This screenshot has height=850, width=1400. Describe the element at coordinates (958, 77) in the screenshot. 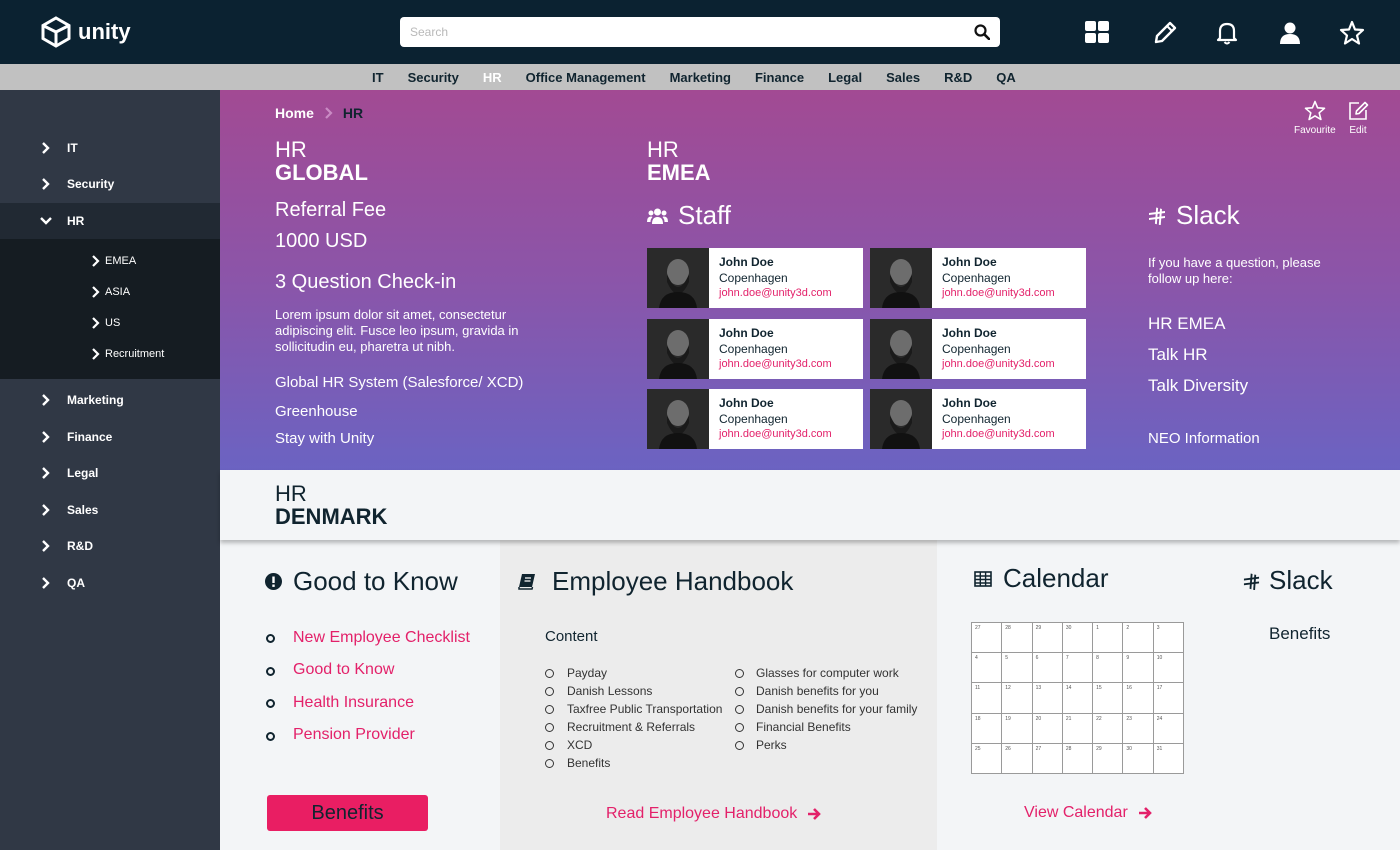

I see `dept-tab-rnd: R&D` at that location.